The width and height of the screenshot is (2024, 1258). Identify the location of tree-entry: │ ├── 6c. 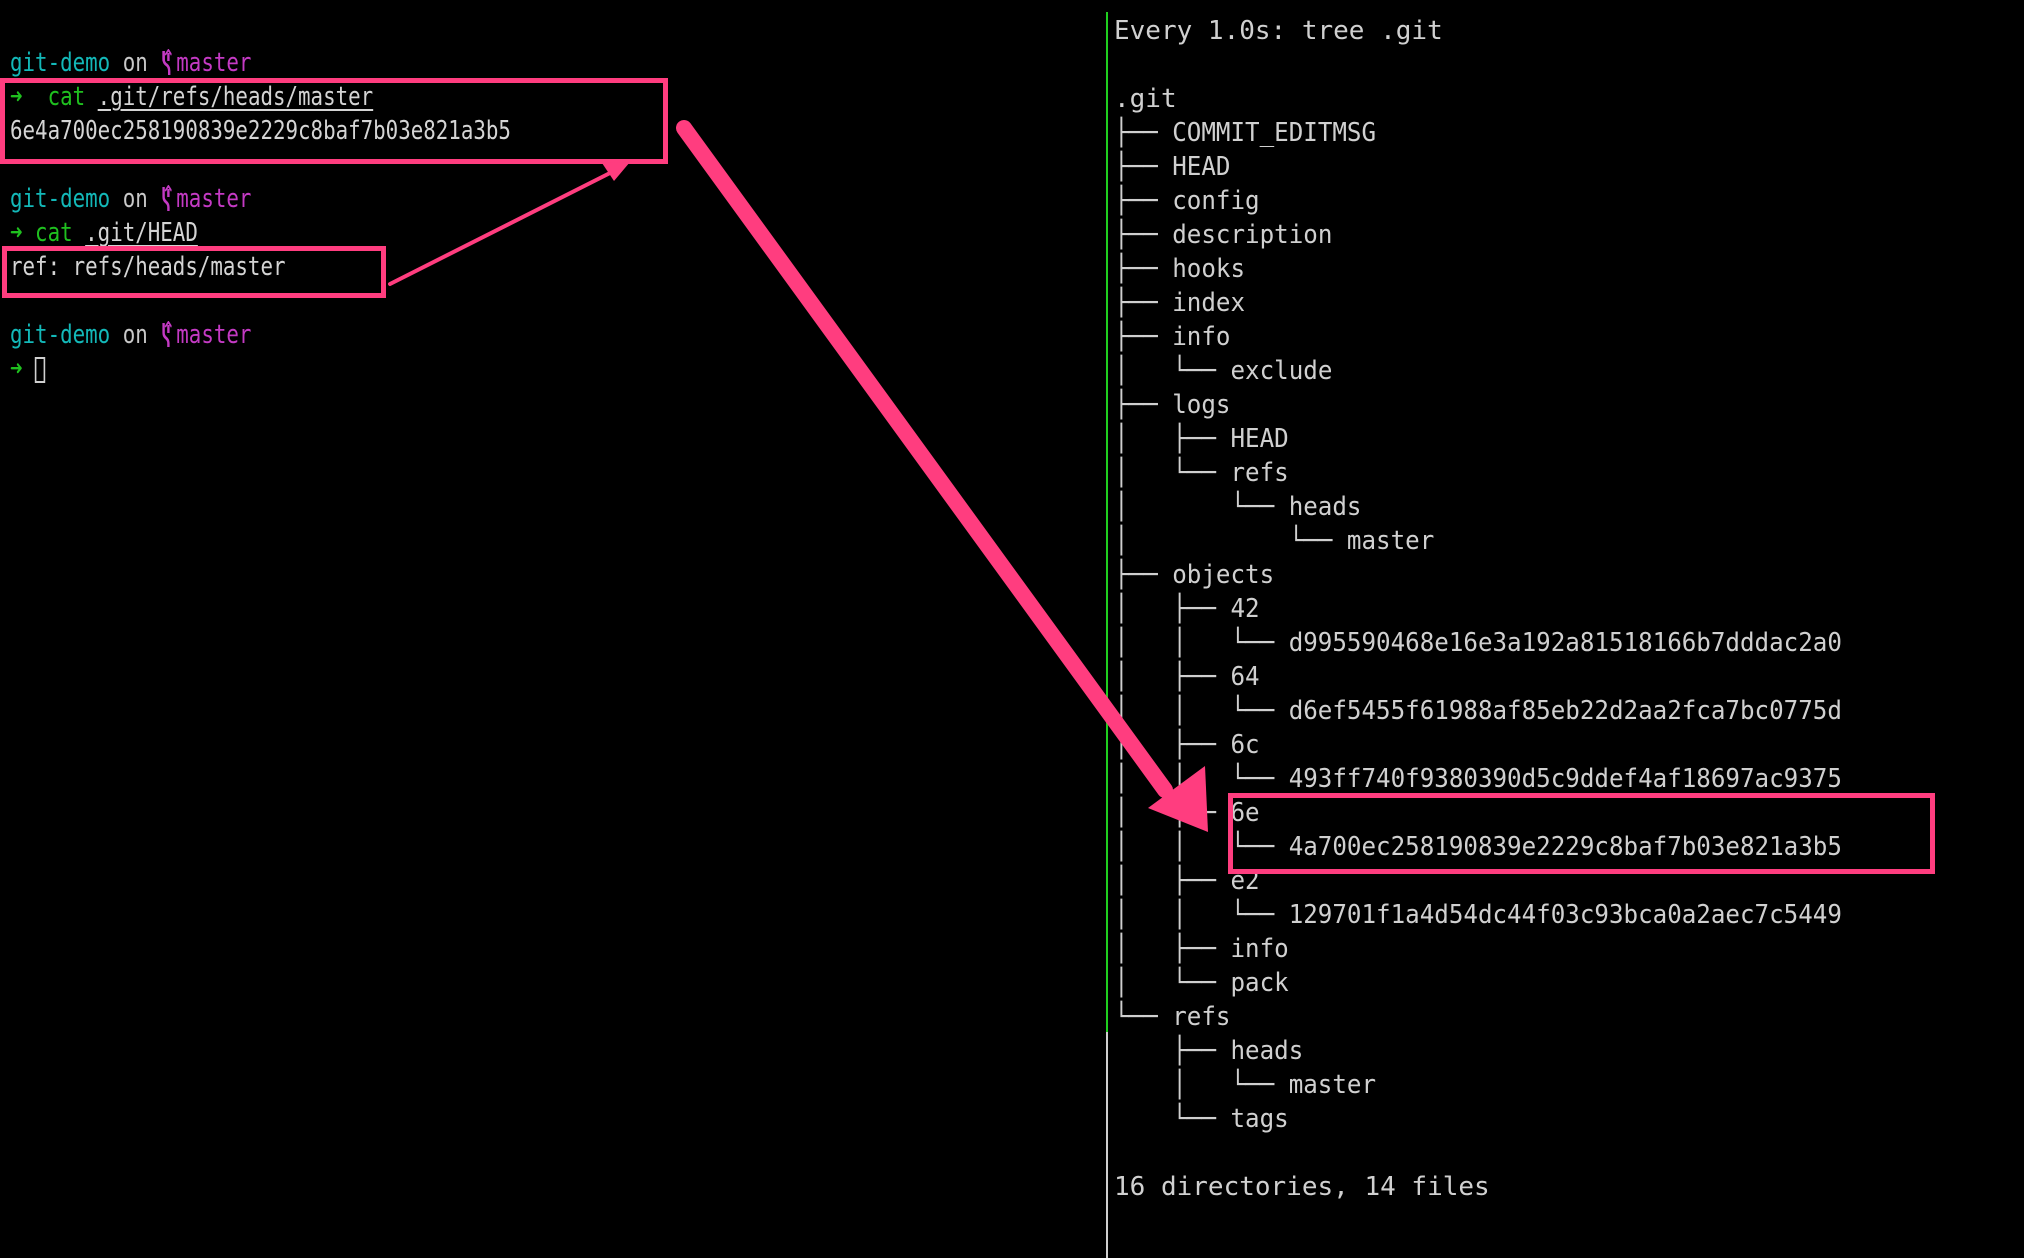
(1192, 745).